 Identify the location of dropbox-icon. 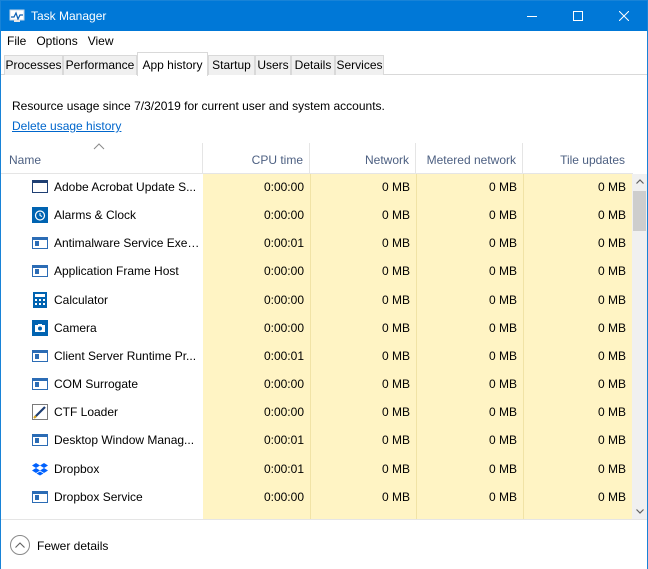
(40, 468).